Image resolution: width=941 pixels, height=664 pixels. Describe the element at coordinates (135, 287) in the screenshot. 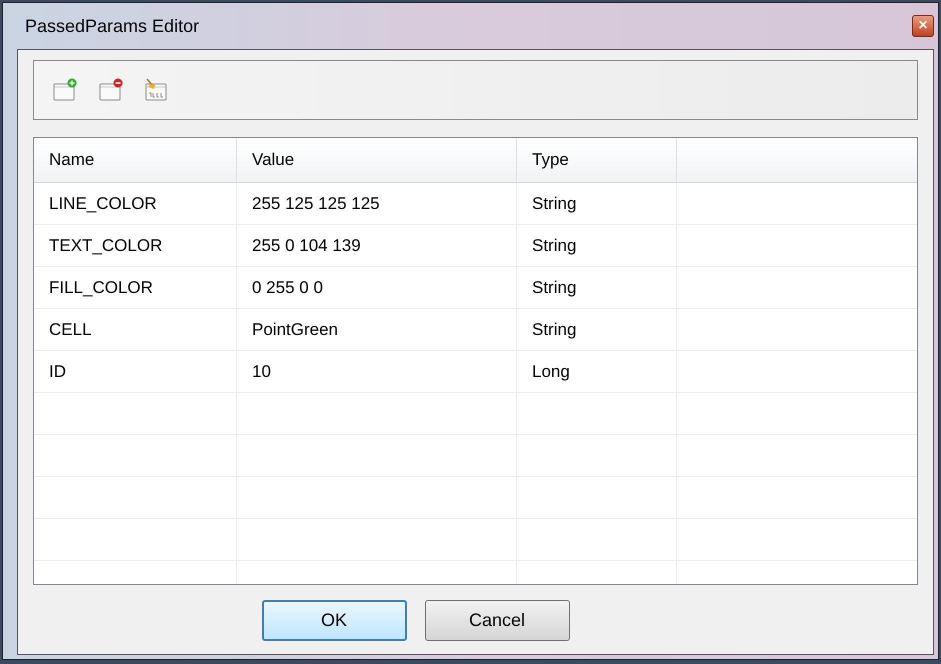

I see `table-cell: FILL_COLOR` at that location.